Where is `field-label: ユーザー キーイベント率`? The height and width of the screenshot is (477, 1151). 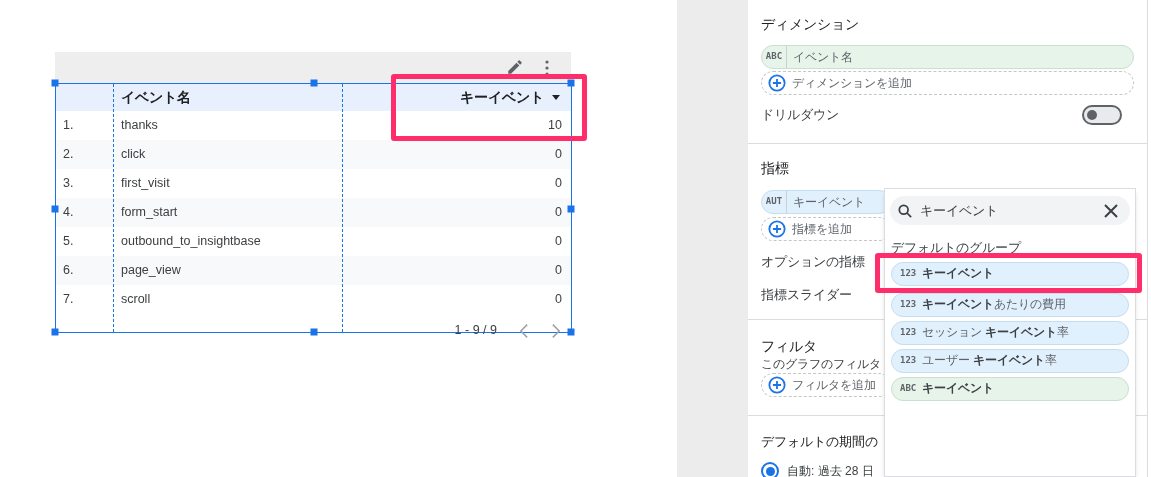 field-label: ユーザー キーイベント率 is located at coordinates (989, 361).